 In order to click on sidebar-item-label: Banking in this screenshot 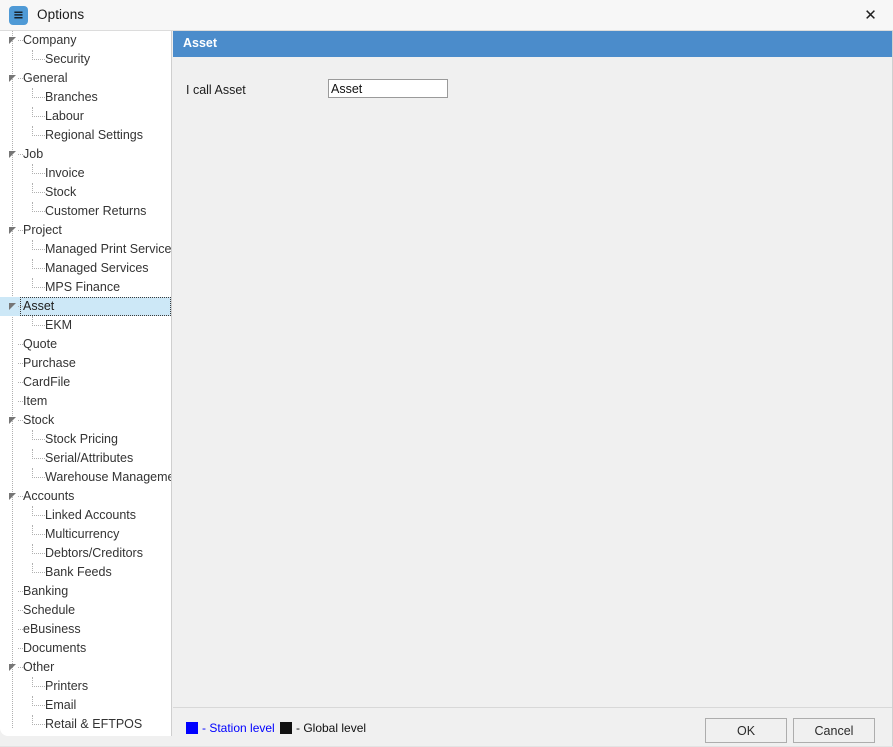, I will do `click(46, 591)`.